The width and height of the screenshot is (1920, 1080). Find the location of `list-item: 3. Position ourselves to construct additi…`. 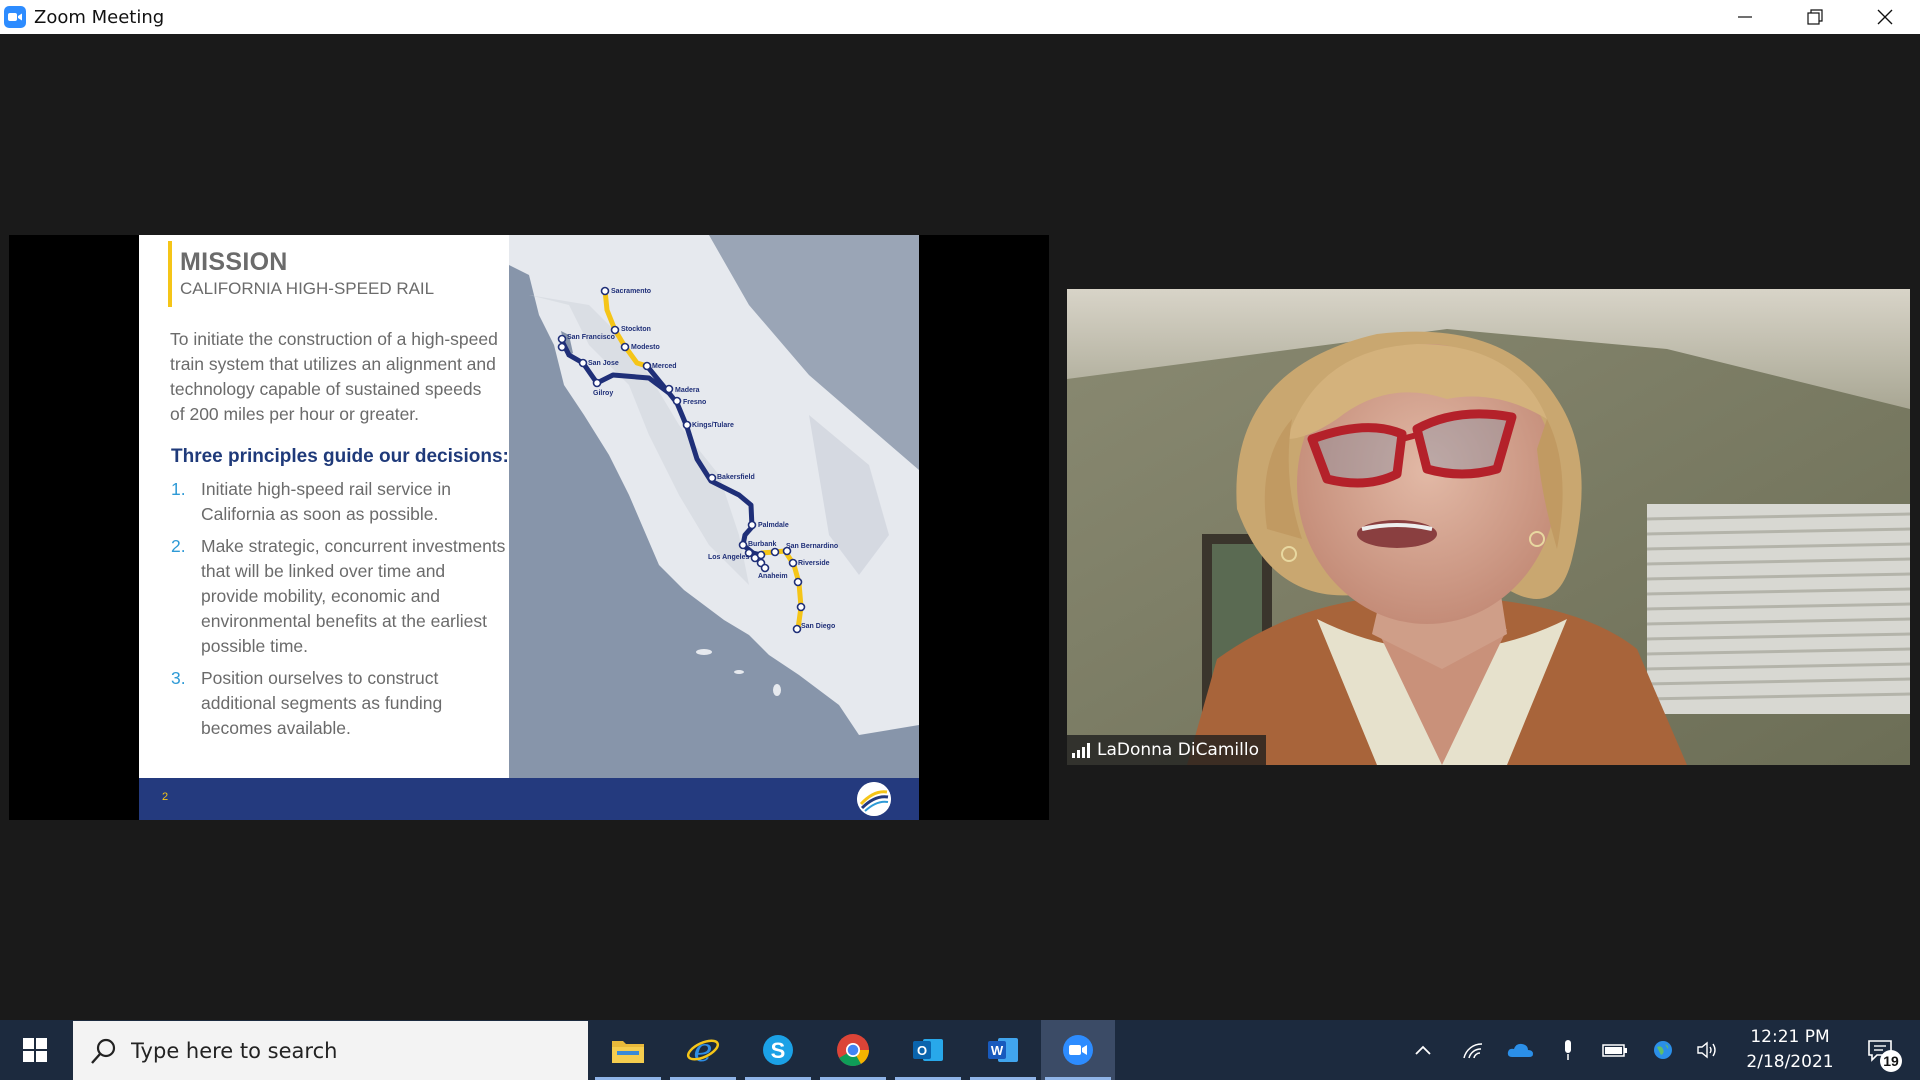

list-item: 3. Position ourselves to construct additi… is located at coordinates (307, 703).